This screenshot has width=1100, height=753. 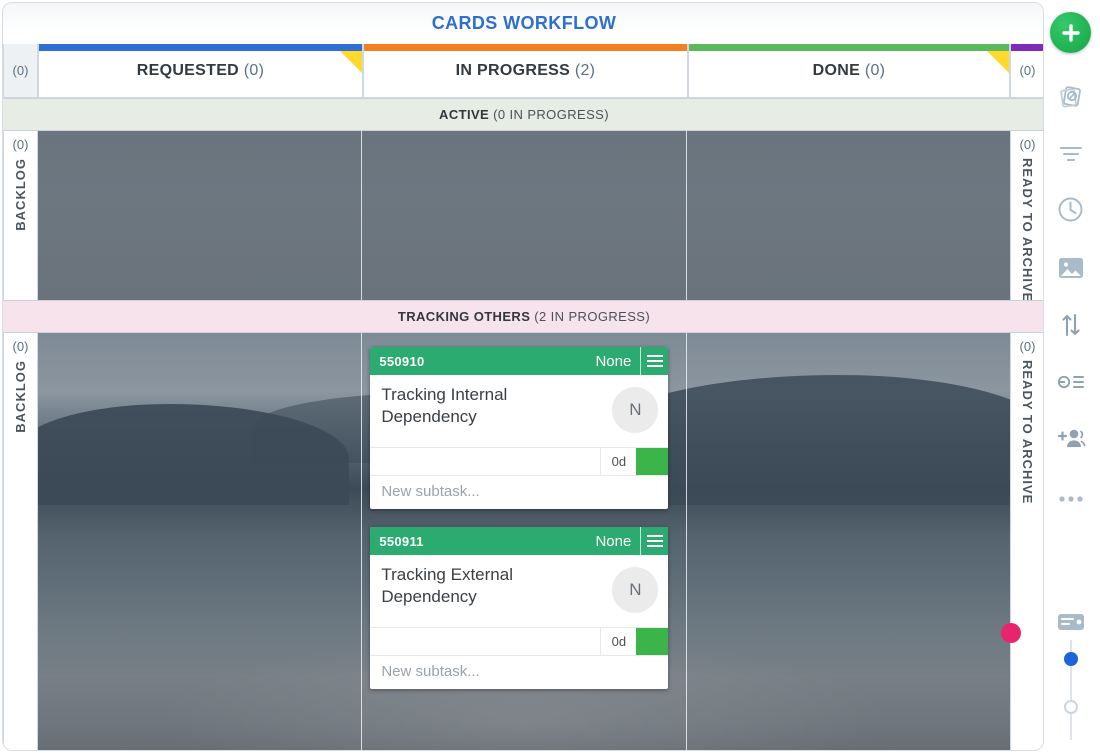 I want to click on image-icon, so click(x=1070, y=267).